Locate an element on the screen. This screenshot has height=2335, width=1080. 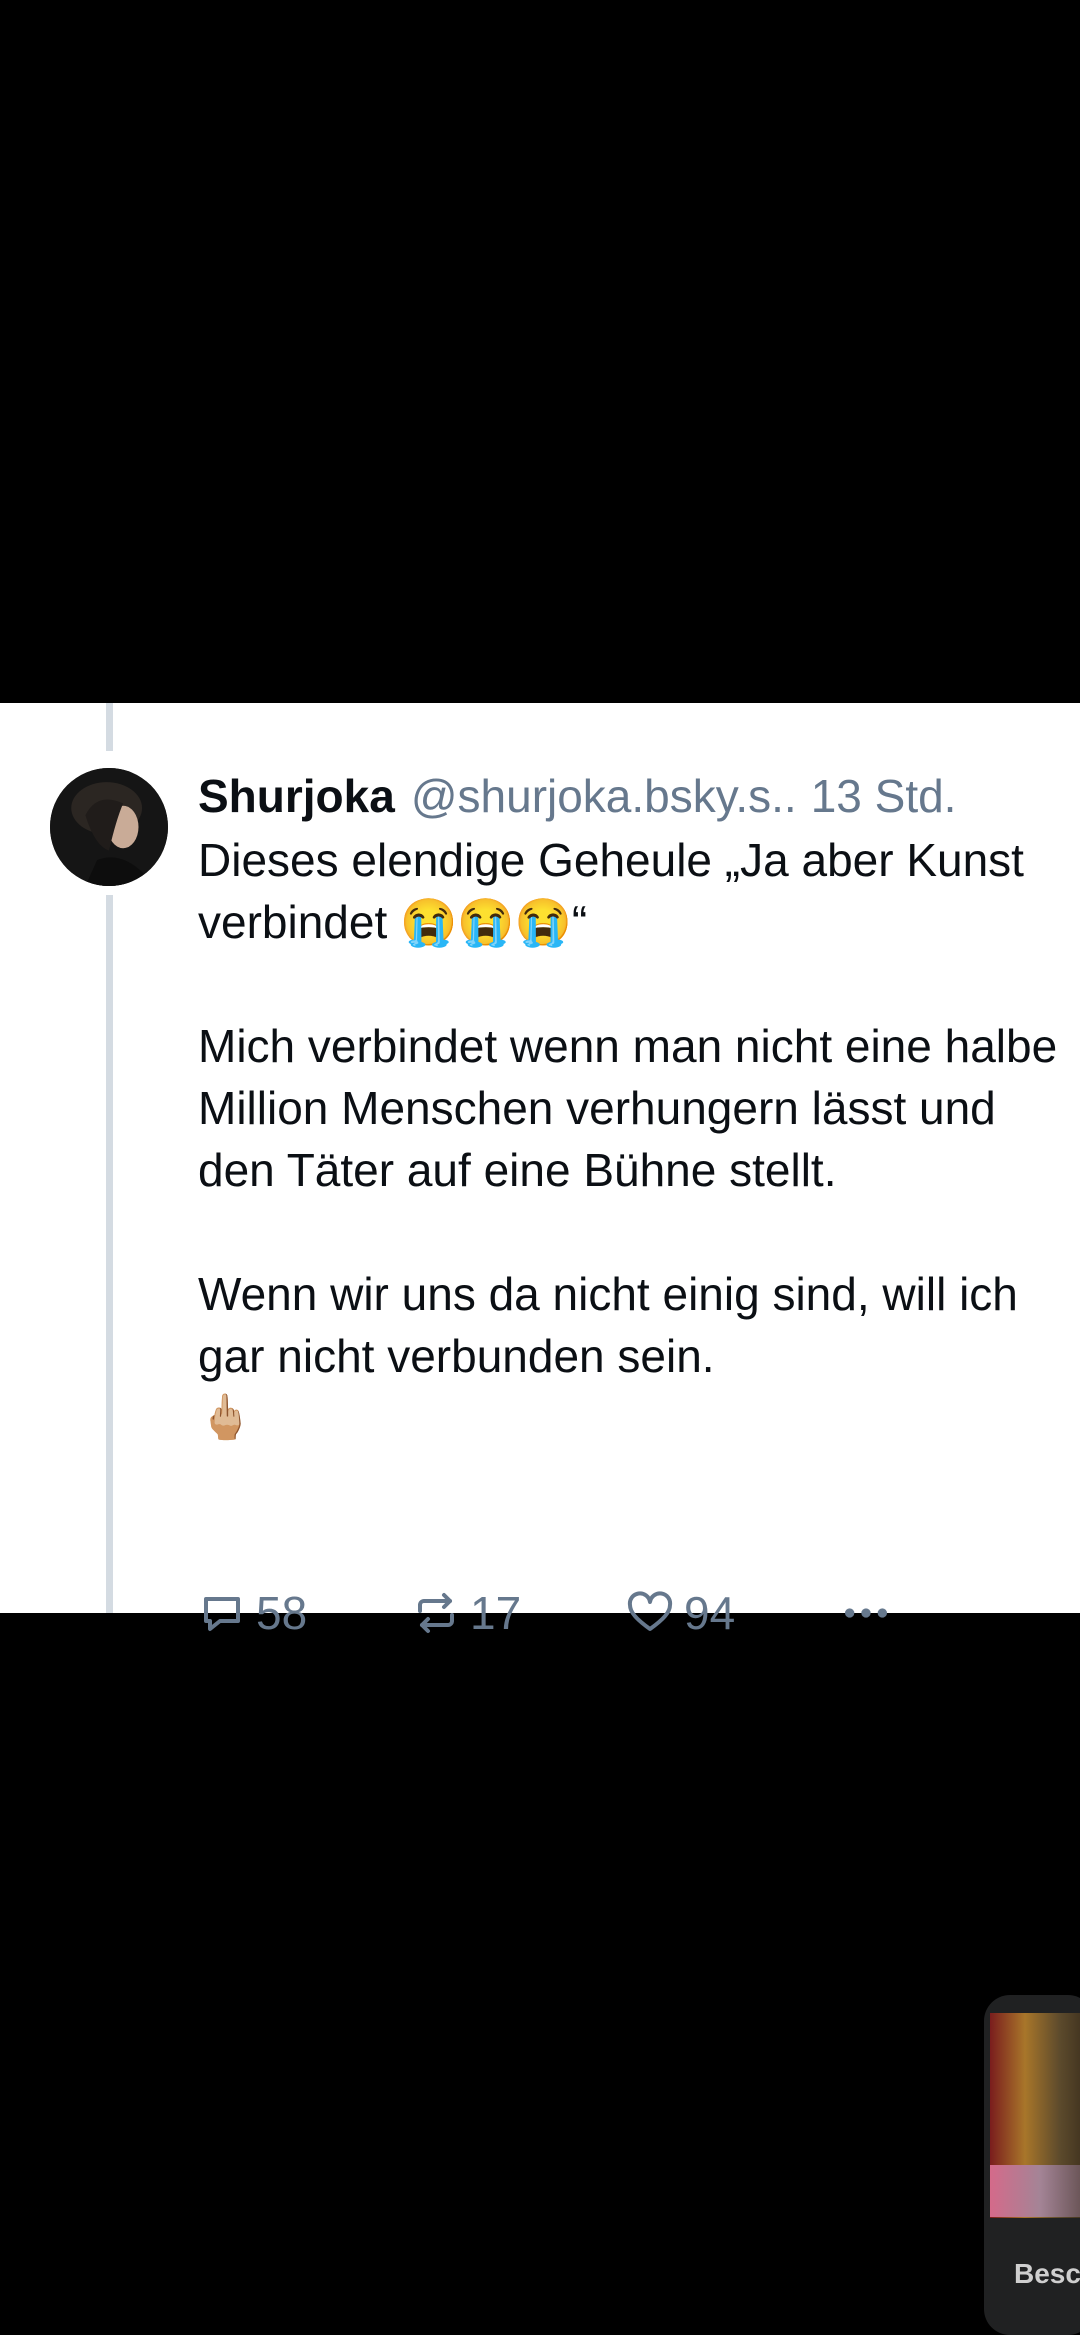
more-icon is located at coordinates (866, 1613).